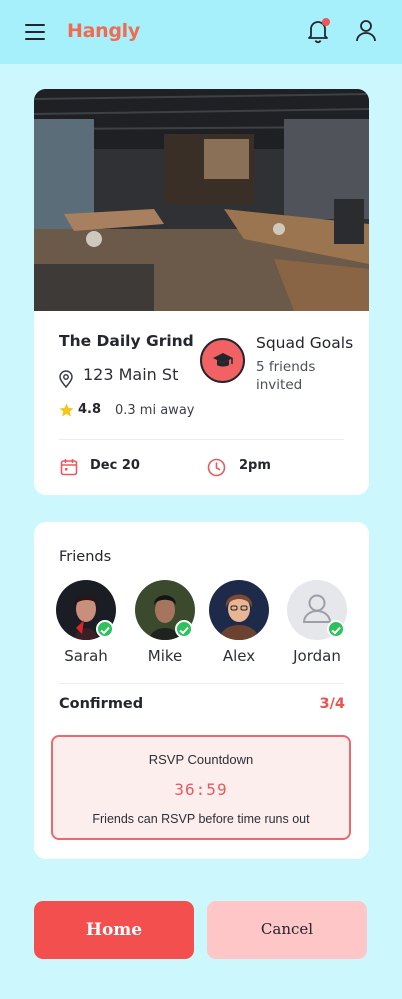 This screenshot has height=999, width=402. Describe the element at coordinates (332, 704) in the screenshot. I see `confirmed-count: 3/4` at that location.